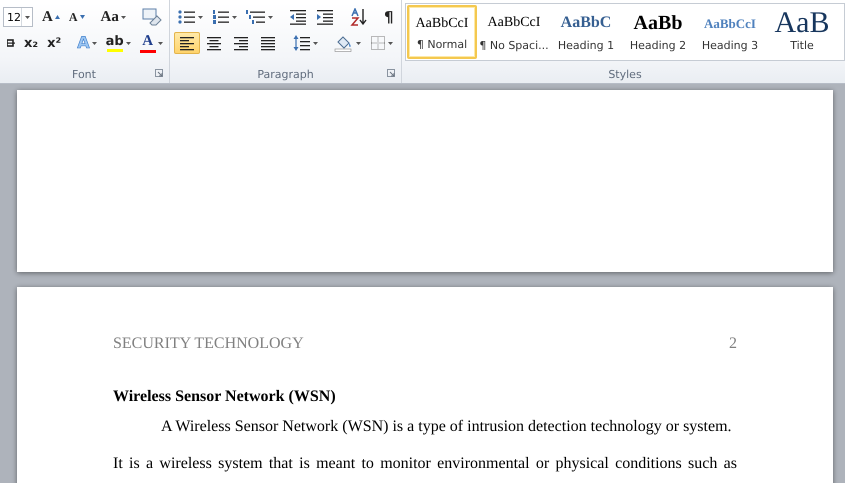  I want to click on decrease-indent-icon, so click(298, 17).